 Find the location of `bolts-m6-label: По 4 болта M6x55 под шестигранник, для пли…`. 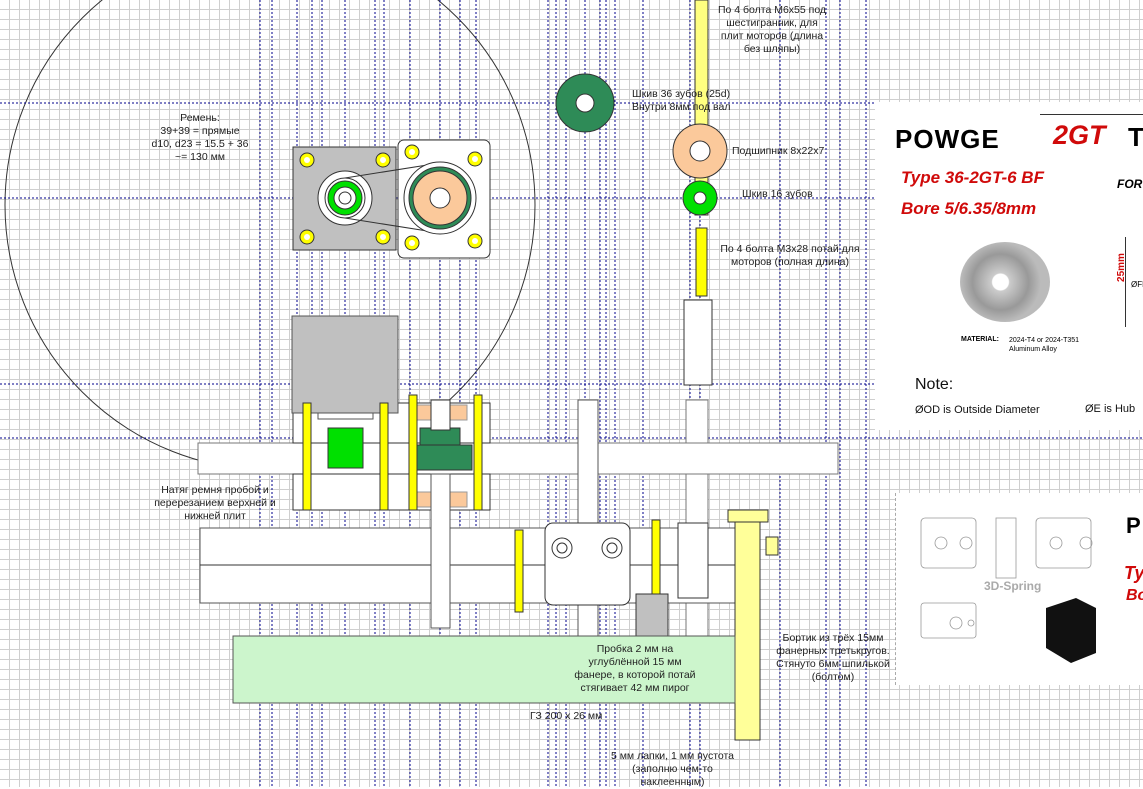

bolts-m6-label: По 4 болта M6x55 под шестигранник, для пли… is located at coordinates (772, 29).